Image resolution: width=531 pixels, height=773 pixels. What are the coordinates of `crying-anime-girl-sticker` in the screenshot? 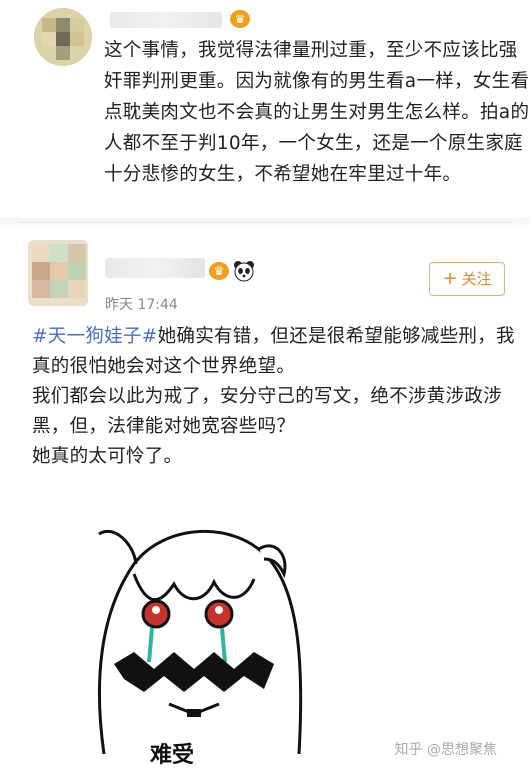 It's located at (200, 641).